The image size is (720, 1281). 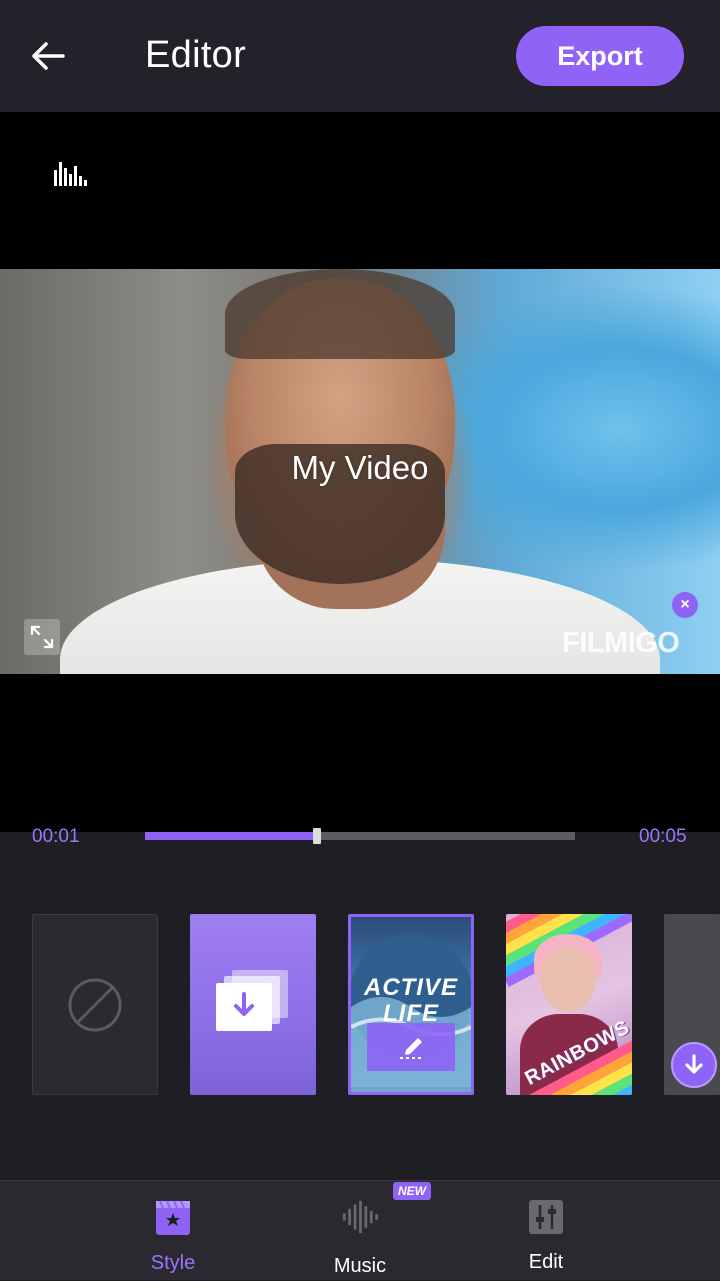 I want to click on bottom-nav: Style NEW Music Edit, so click(x=360, y=1230).